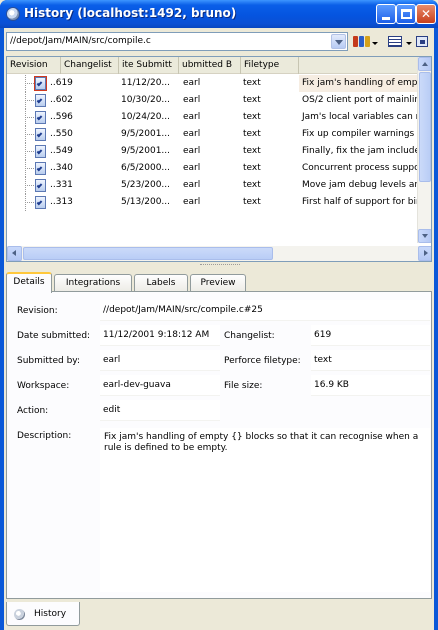  I want to click on app-icon, so click(13, 14).